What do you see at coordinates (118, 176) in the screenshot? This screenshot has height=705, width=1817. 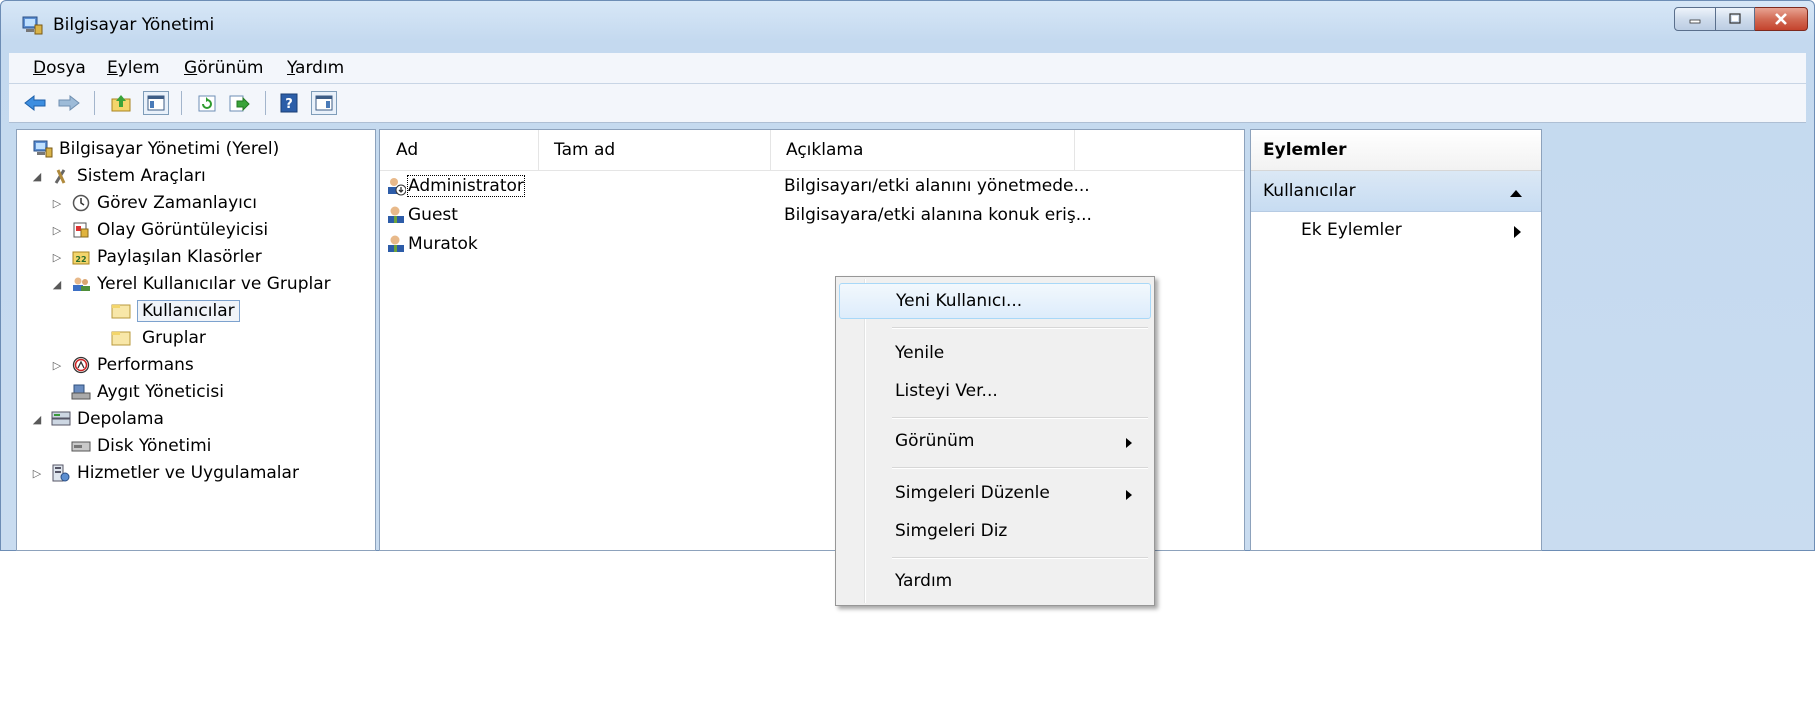 I see `tree-node-system-tools: ◢ Sistem Araçları` at bounding box center [118, 176].